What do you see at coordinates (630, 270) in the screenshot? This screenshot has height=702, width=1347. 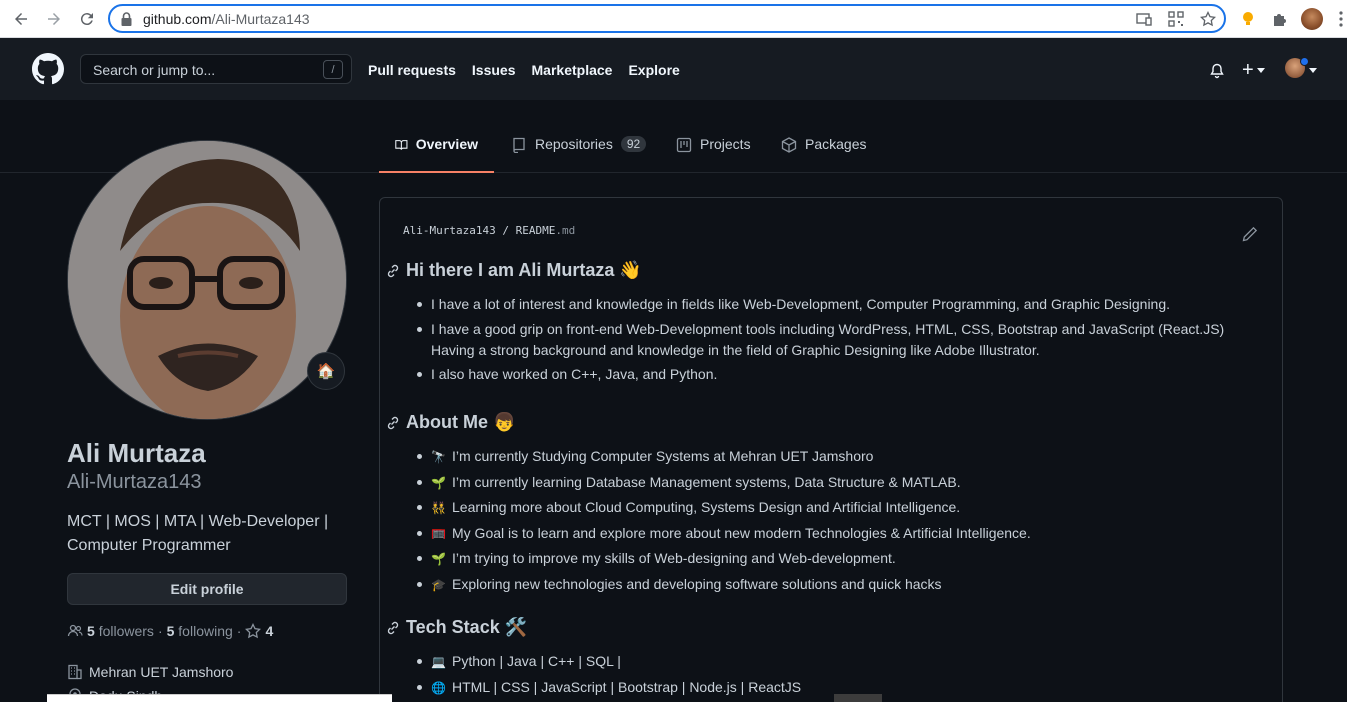 I see `wave-emoji: 👋` at bounding box center [630, 270].